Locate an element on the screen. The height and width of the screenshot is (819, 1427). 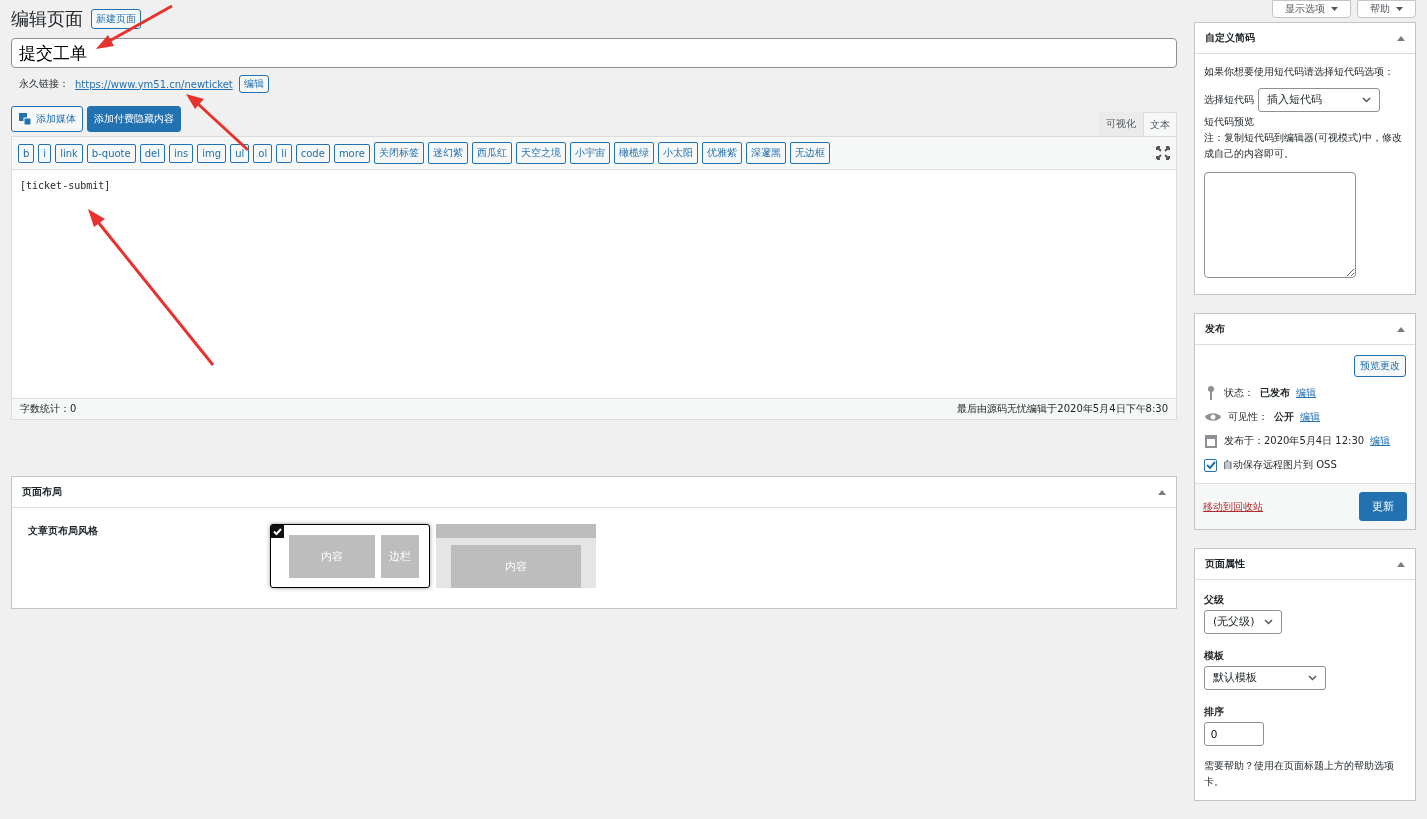
checkbox-label: 自动保存远程图片到 OSS is located at coordinates (1280, 465).